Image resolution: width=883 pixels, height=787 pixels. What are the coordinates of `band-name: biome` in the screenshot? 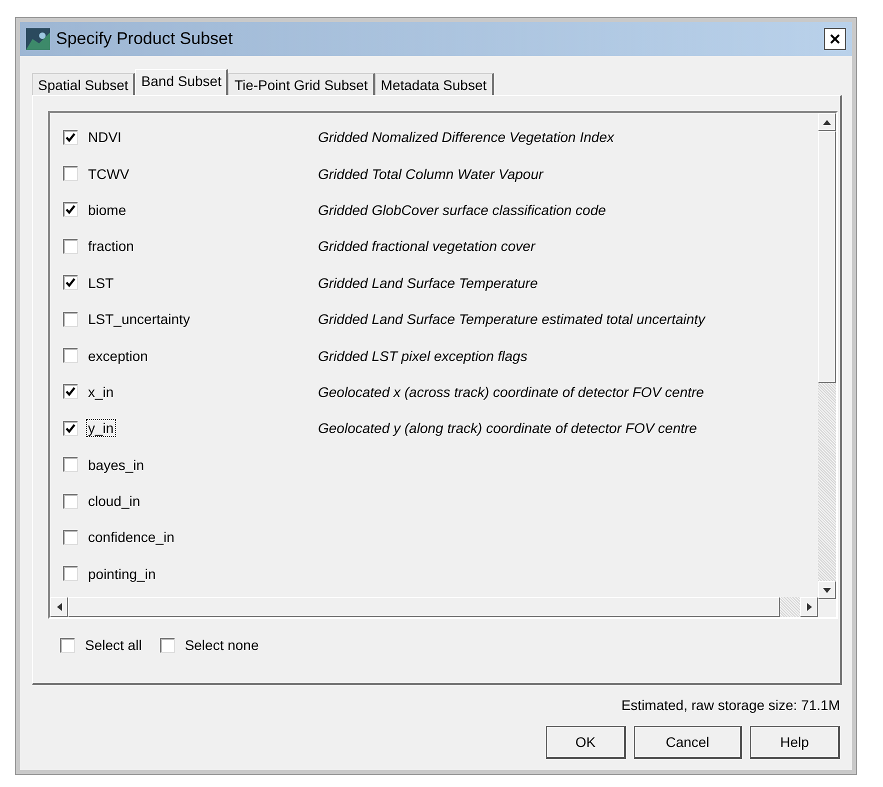 It's located at (107, 210).